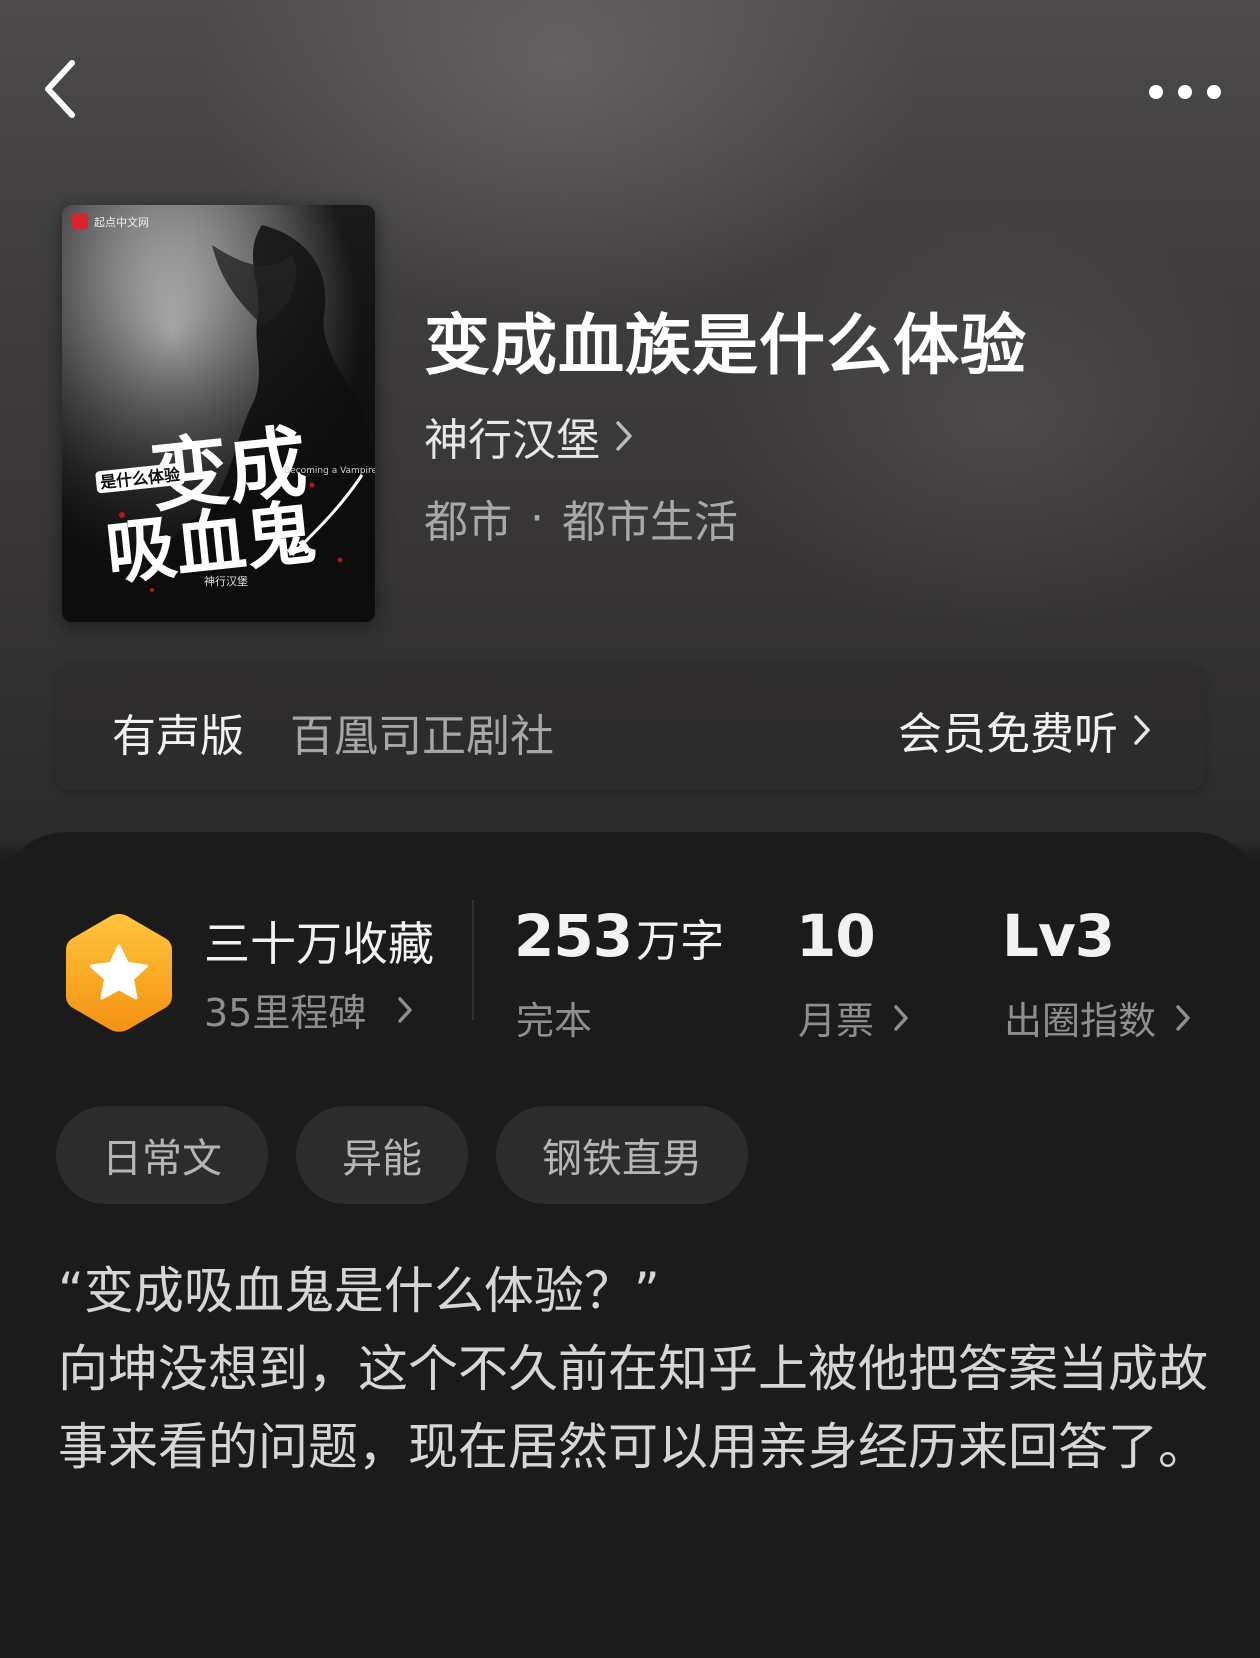  What do you see at coordinates (1008, 734) in the screenshot?
I see `member-free-listen-label: 会员免费听` at bounding box center [1008, 734].